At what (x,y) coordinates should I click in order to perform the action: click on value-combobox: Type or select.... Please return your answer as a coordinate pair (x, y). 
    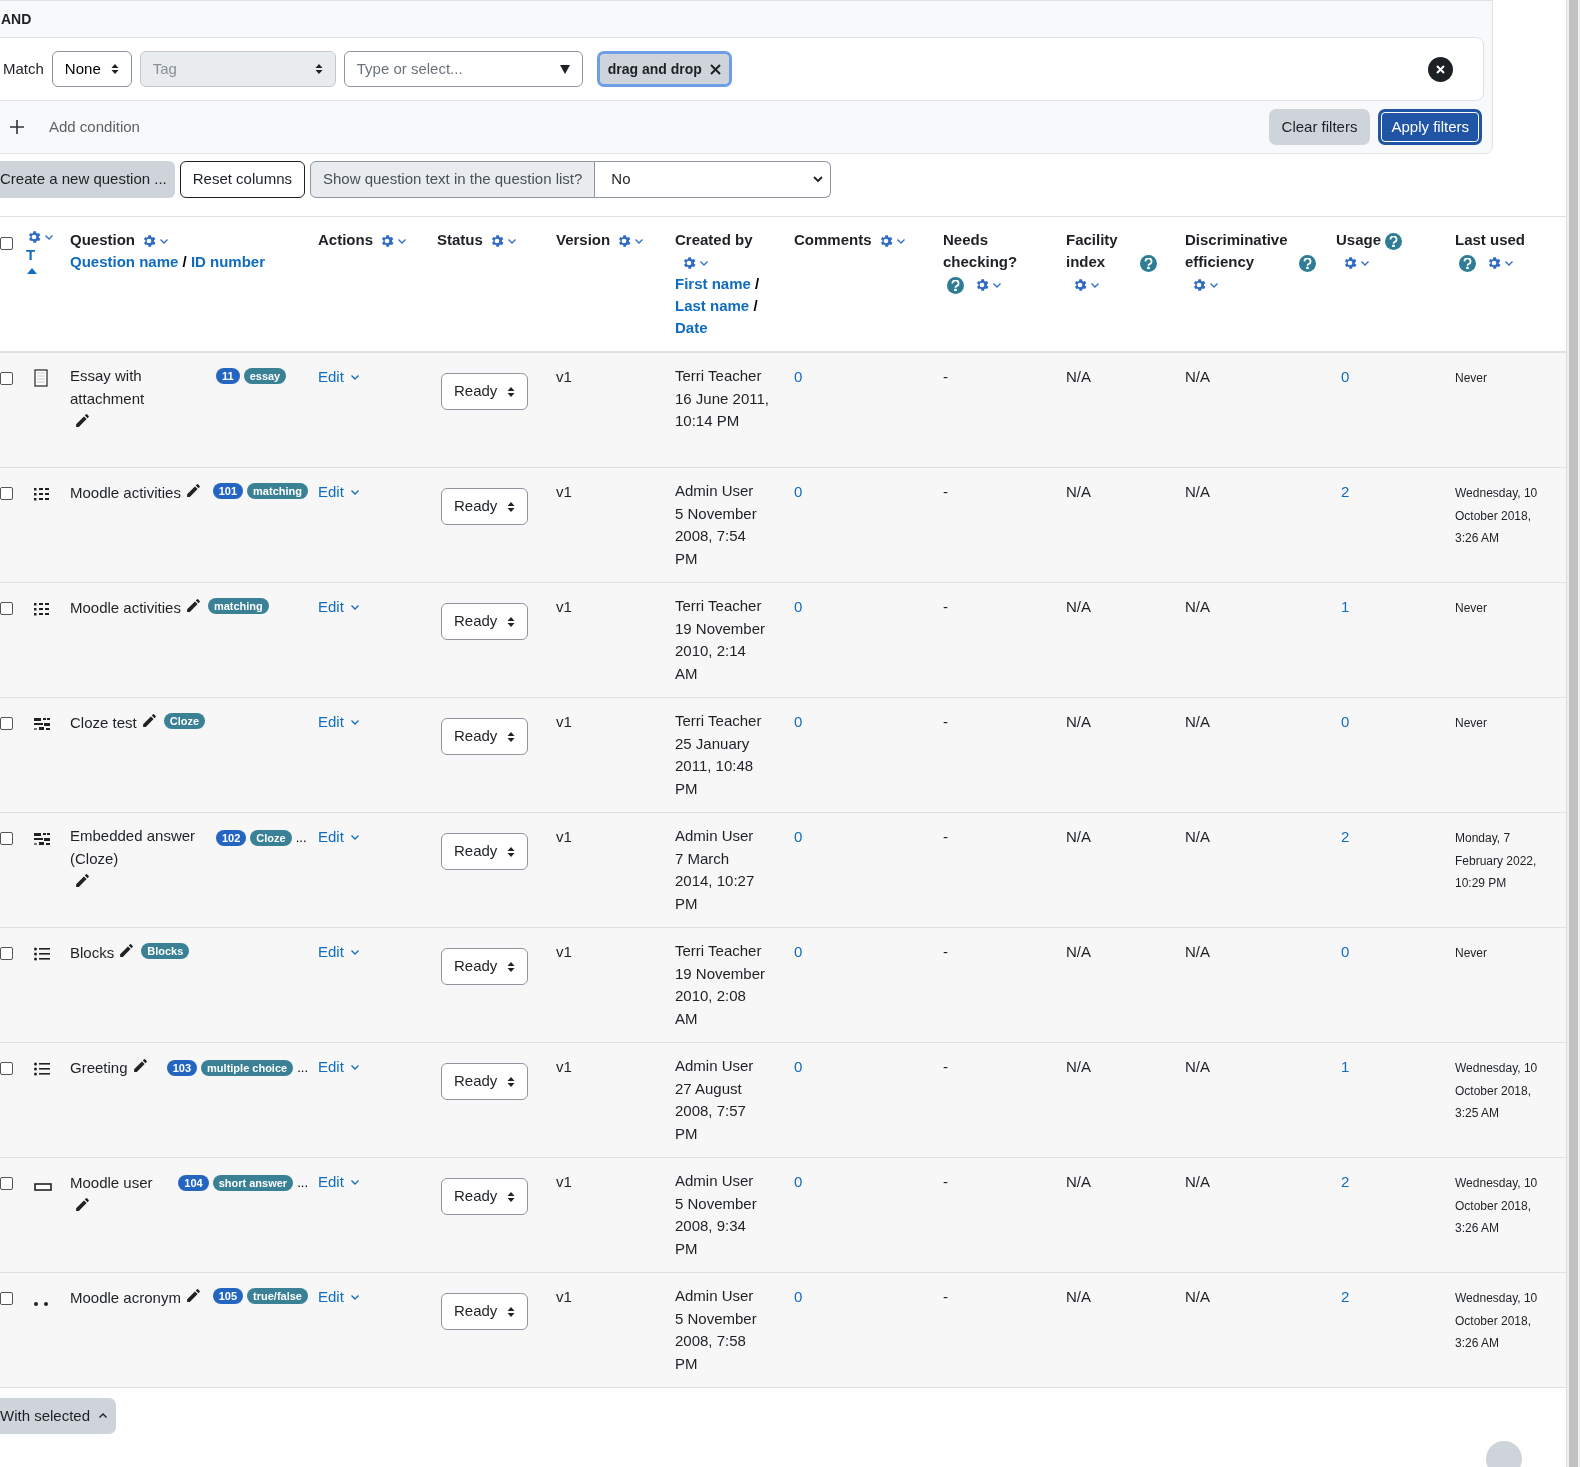
    Looking at the image, I should click on (463, 69).